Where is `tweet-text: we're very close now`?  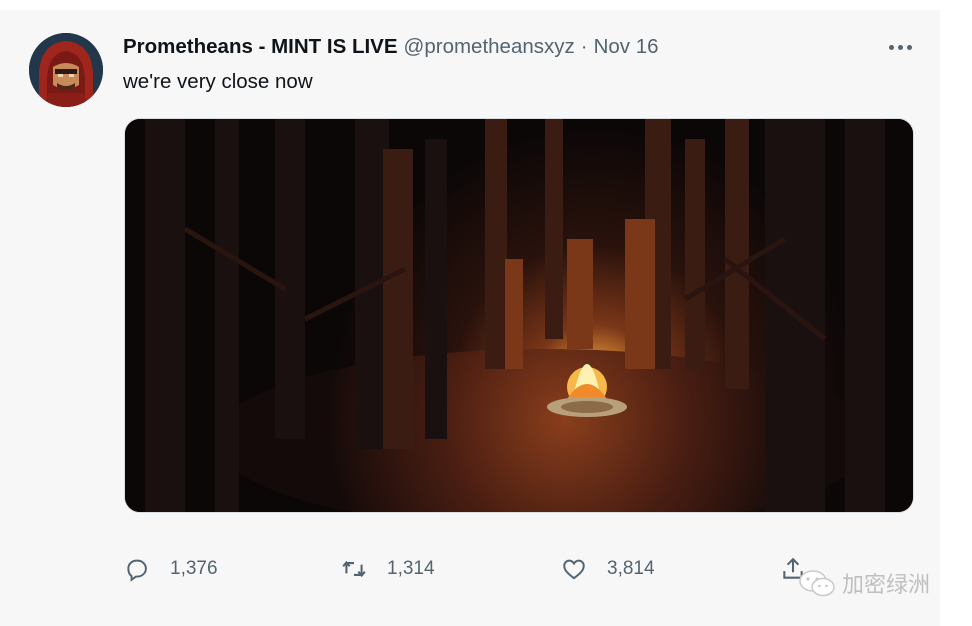
tweet-text: we're very close now is located at coordinates (218, 81).